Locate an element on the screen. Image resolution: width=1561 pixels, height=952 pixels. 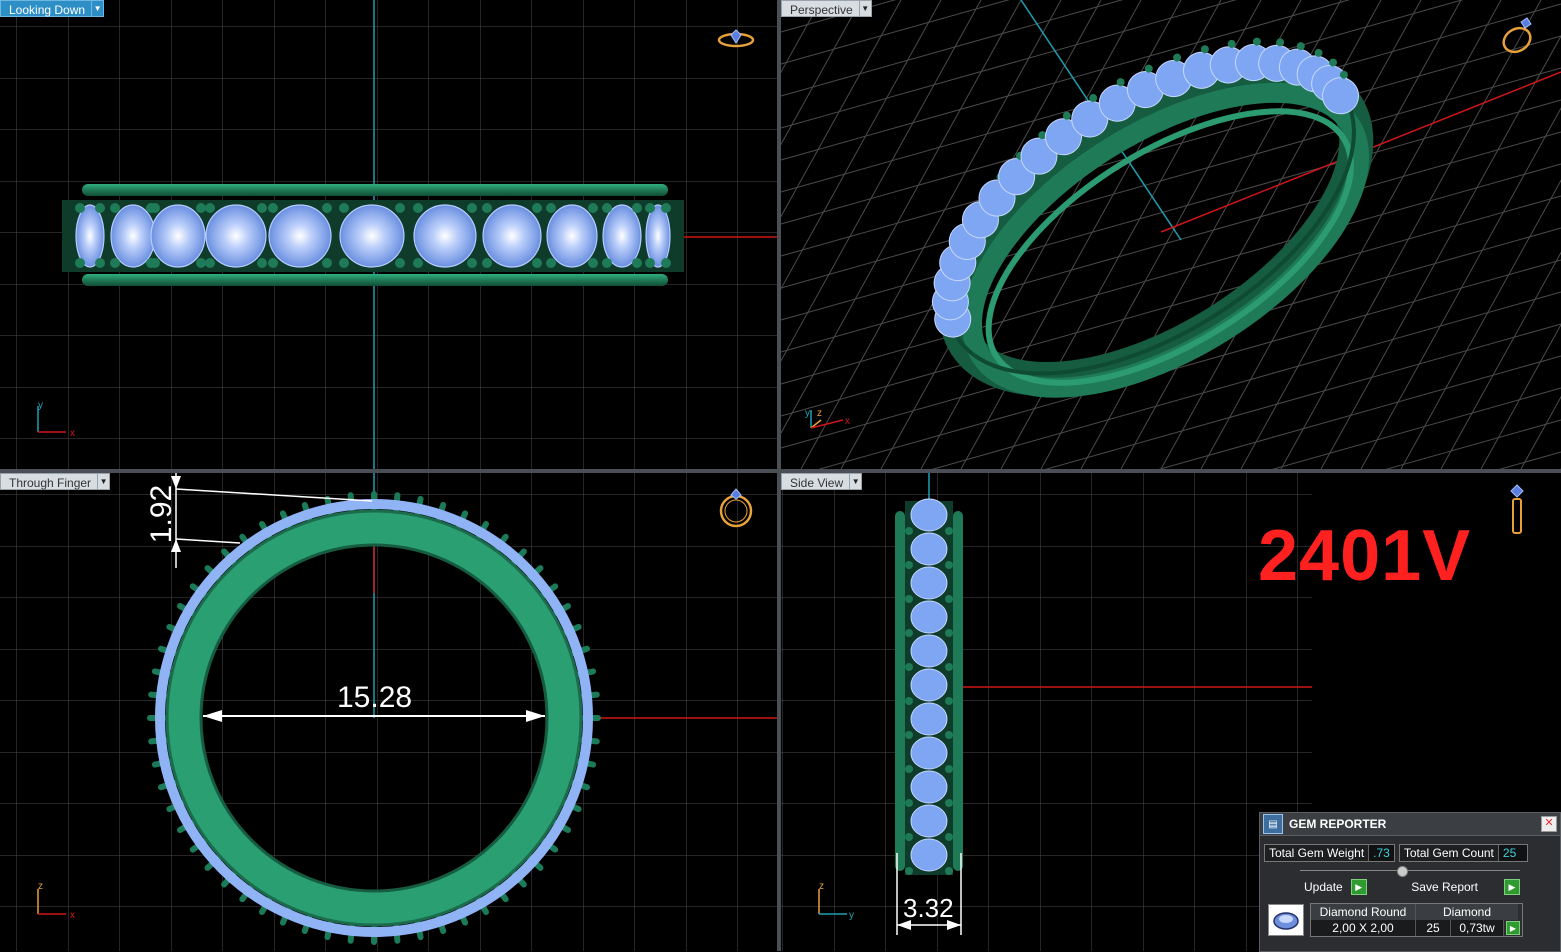
viewport-divider-horizontal is located at coordinates (780, 471).